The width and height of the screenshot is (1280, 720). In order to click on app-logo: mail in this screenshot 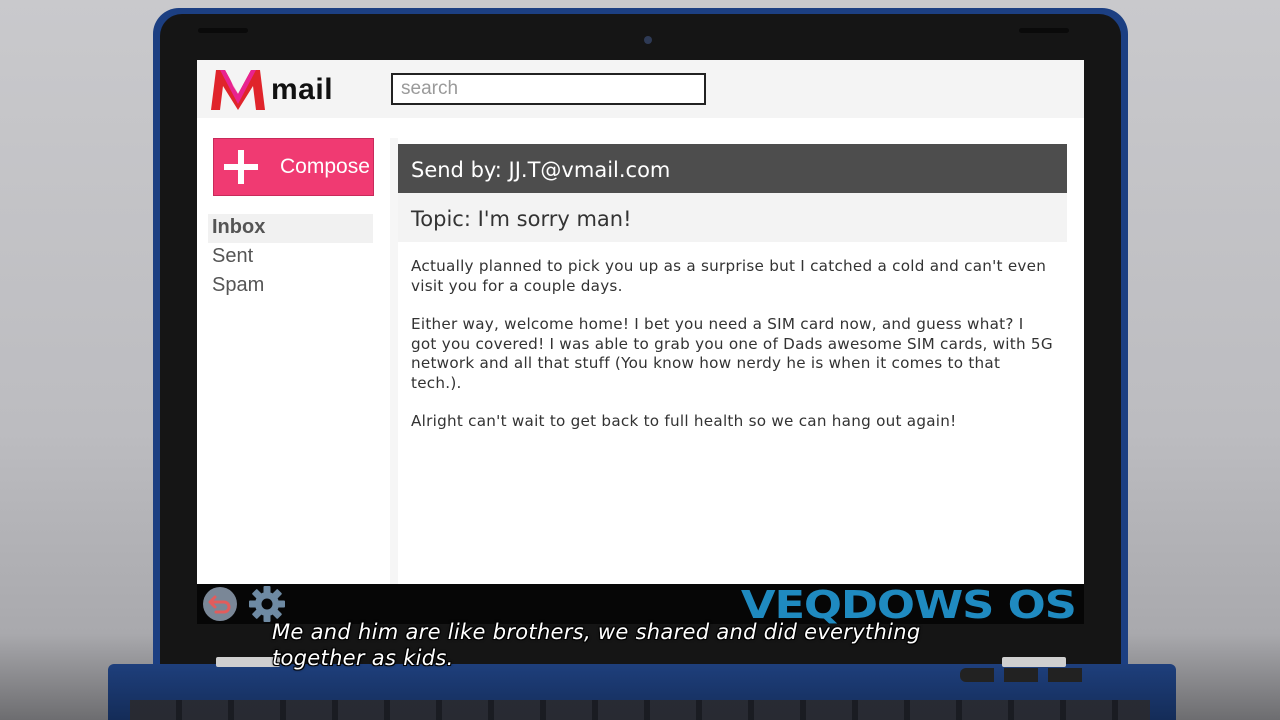, I will do `click(271, 90)`.